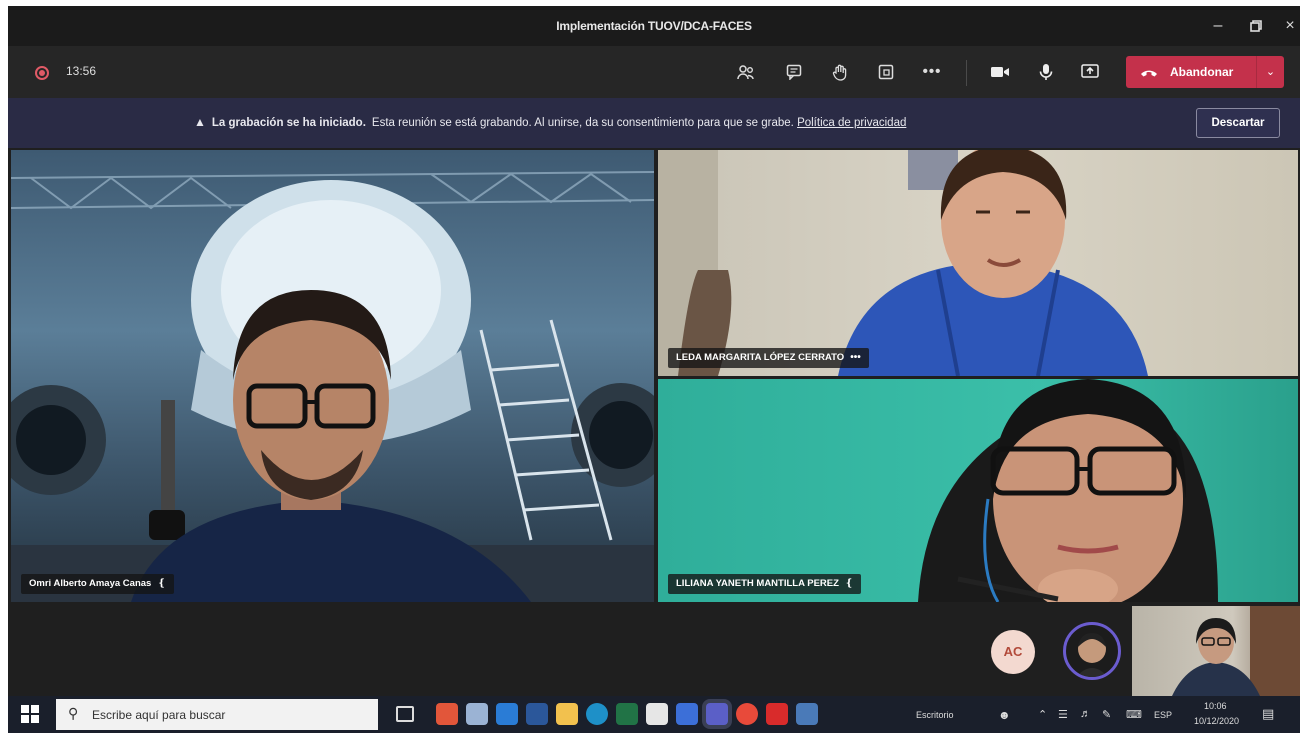 The height and width of the screenshot is (733, 1304). I want to click on clock-date: 10/12/2020, so click(1216, 721).